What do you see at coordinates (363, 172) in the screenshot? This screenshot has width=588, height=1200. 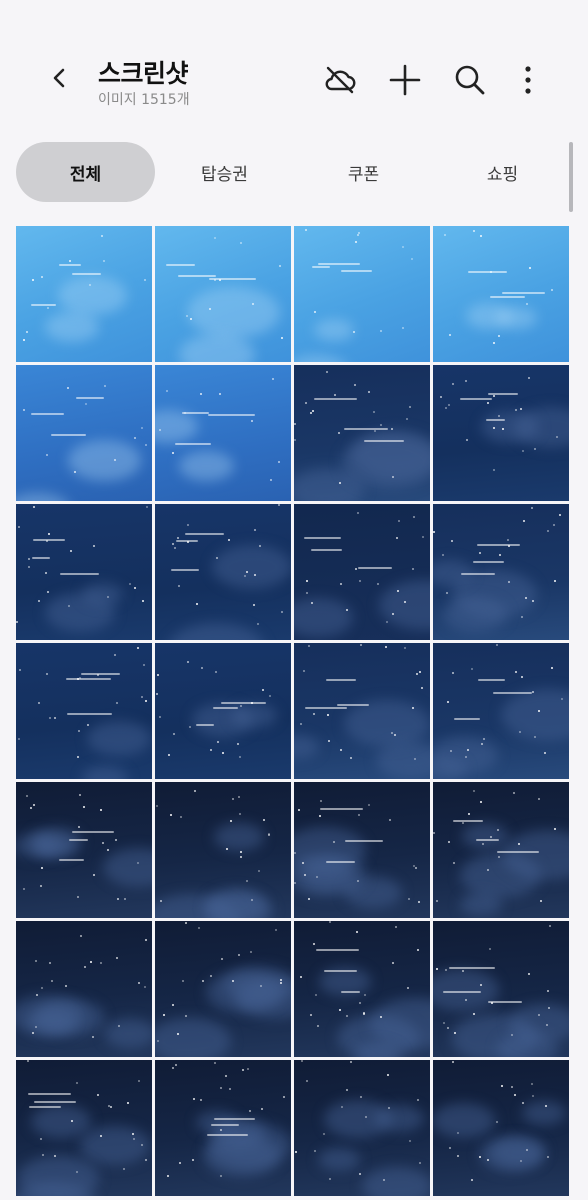 I see `tab-coupon: 쿠폰` at bounding box center [363, 172].